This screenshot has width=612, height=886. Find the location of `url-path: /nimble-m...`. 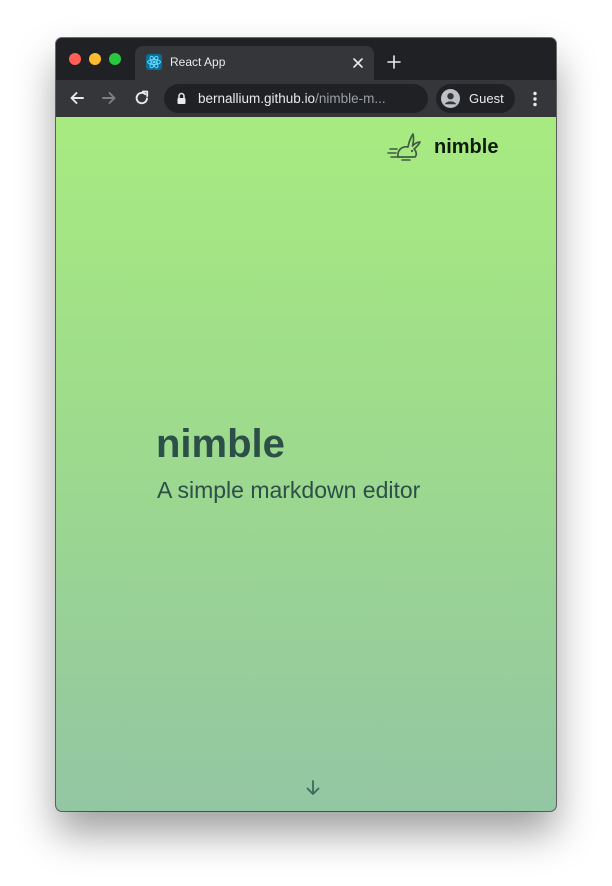

url-path: /nimble-m... is located at coordinates (350, 98).